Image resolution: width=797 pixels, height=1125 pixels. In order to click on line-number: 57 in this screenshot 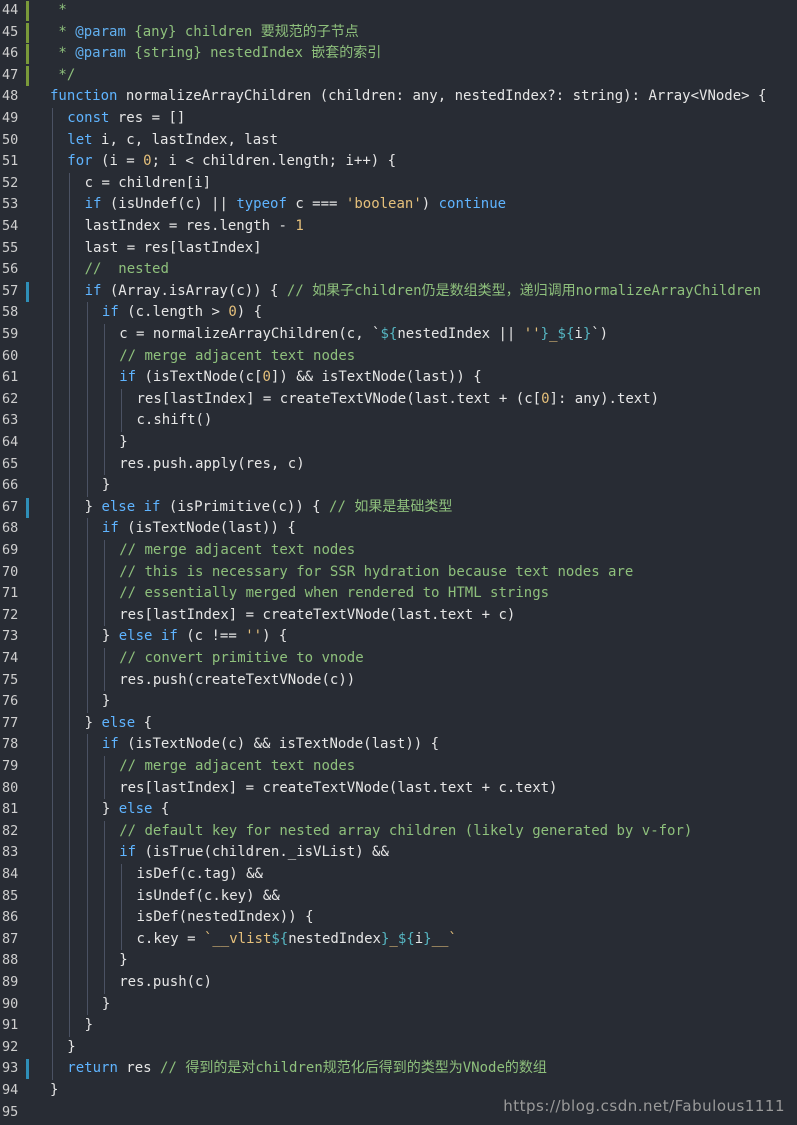, I will do `click(10, 290)`.